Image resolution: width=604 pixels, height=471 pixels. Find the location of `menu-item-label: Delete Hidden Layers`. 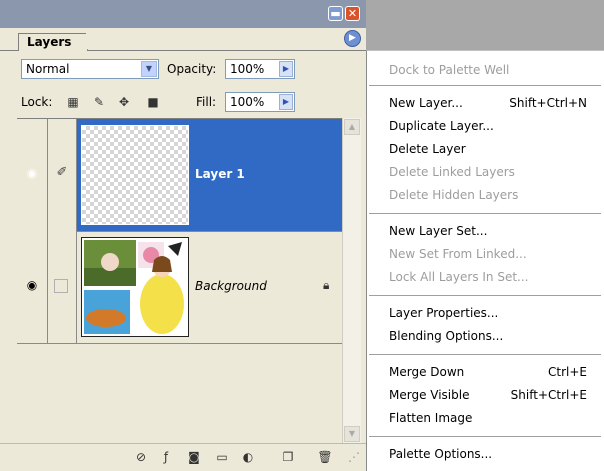

menu-item-label: Delete Hidden Layers is located at coordinates (454, 195).